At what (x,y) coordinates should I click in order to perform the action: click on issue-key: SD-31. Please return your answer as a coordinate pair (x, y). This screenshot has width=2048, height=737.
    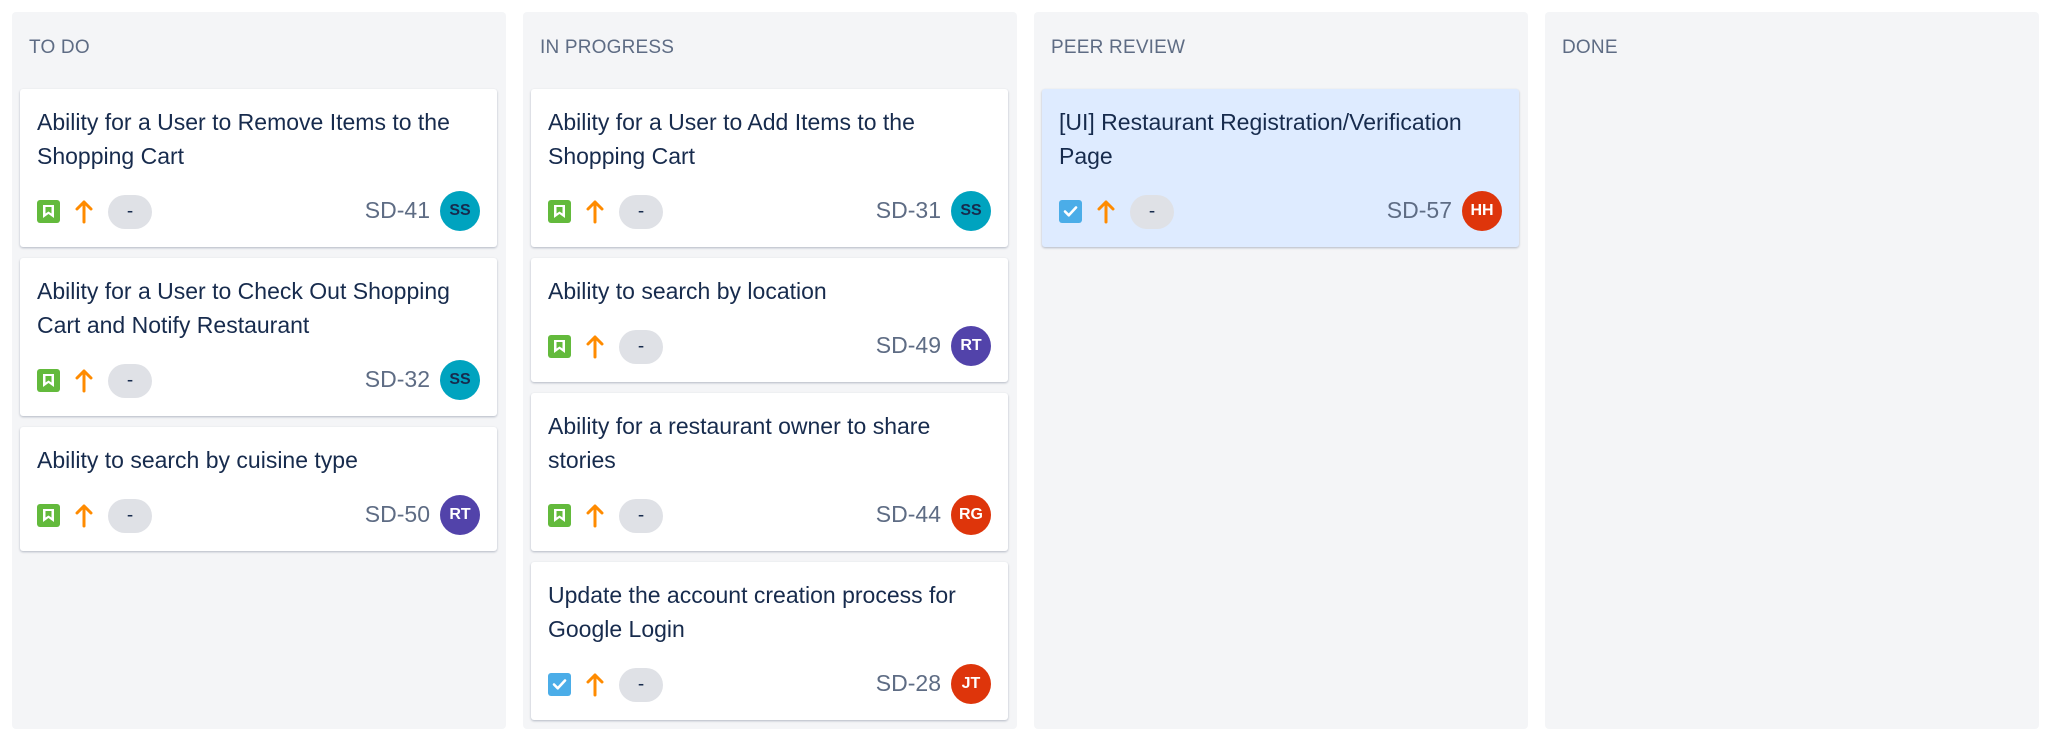
    Looking at the image, I should click on (908, 210).